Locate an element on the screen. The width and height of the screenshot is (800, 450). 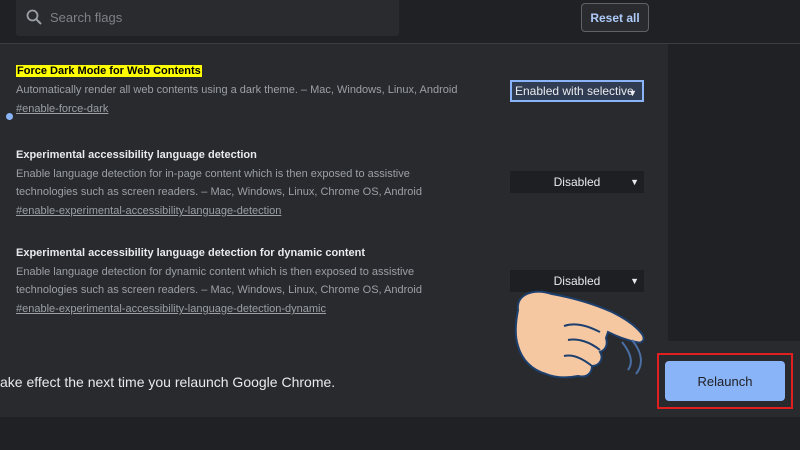
top-bar: Search flags Reset all is located at coordinates (400, 22).